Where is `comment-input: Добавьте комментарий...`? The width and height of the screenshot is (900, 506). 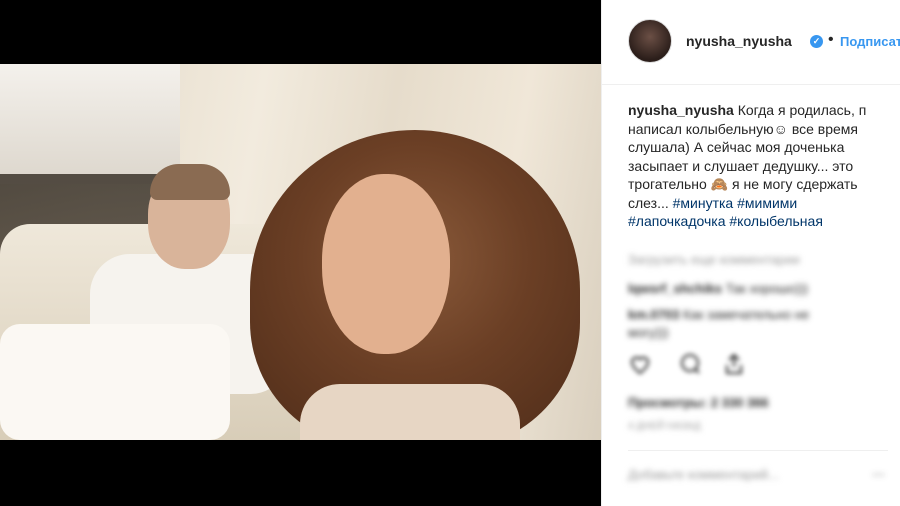
comment-input: Добавьте комментарий... is located at coordinates (703, 474).